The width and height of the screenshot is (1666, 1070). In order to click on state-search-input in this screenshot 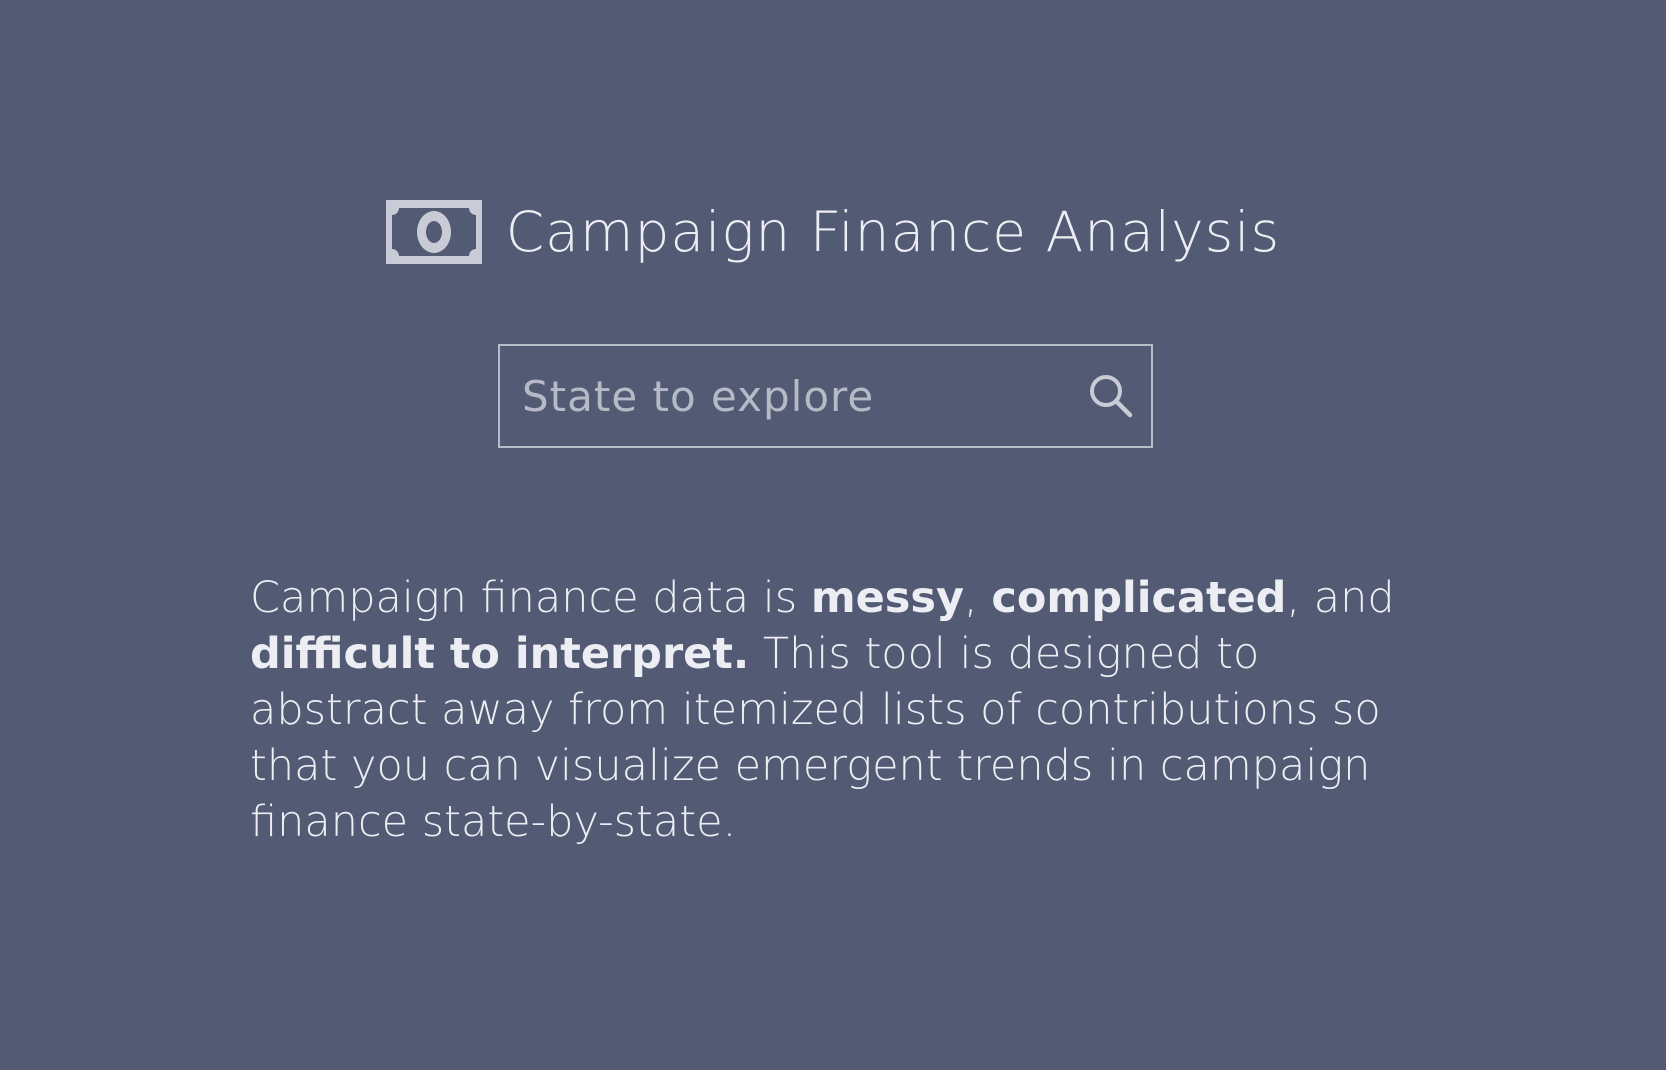, I will do `click(785, 396)`.